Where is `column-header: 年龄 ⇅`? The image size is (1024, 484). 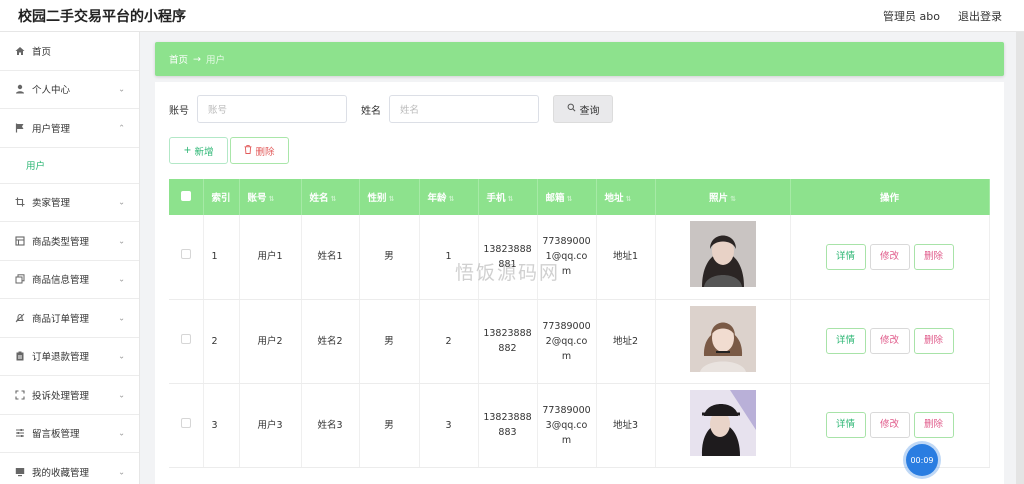
column-header: 年龄 ⇅ is located at coordinates (449, 197).